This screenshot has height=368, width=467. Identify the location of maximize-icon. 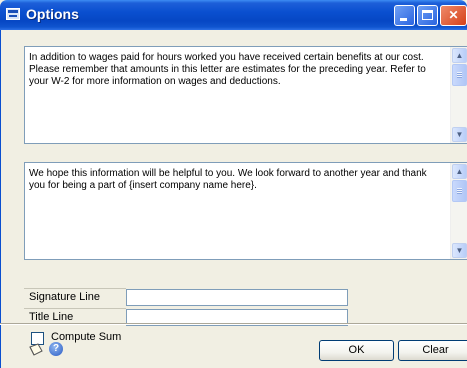
(427, 15).